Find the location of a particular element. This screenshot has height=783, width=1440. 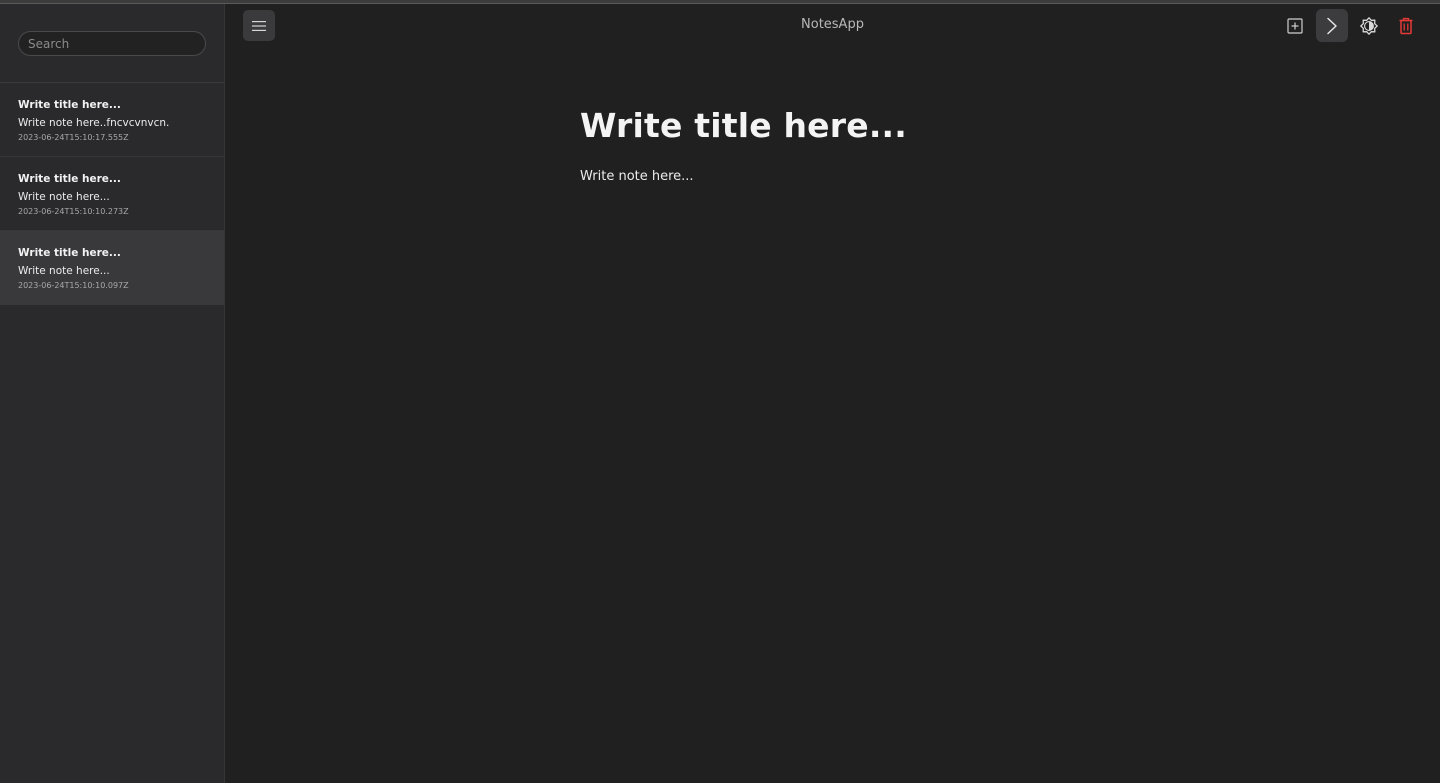

toggle-preview-button is located at coordinates (1332, 25).